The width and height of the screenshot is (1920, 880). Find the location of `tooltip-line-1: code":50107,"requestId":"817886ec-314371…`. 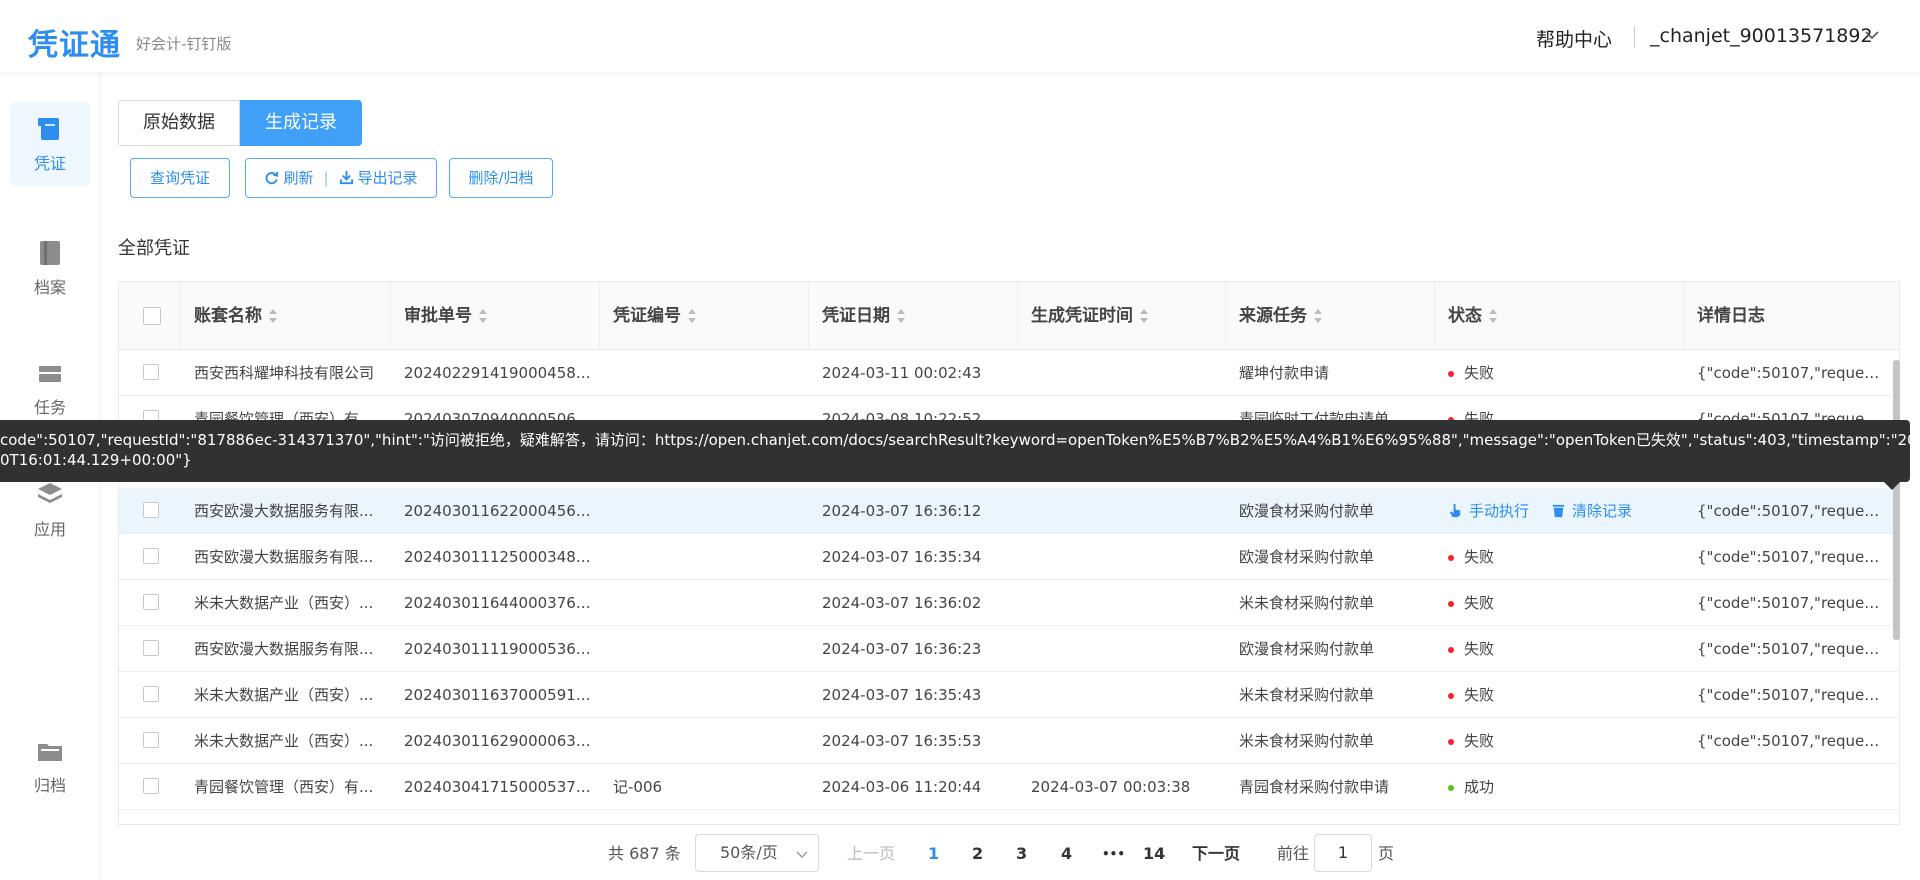

tooltip-line-1: code":50107,"requestId":"817886ec-314371… is located at coordinates (955, 440).